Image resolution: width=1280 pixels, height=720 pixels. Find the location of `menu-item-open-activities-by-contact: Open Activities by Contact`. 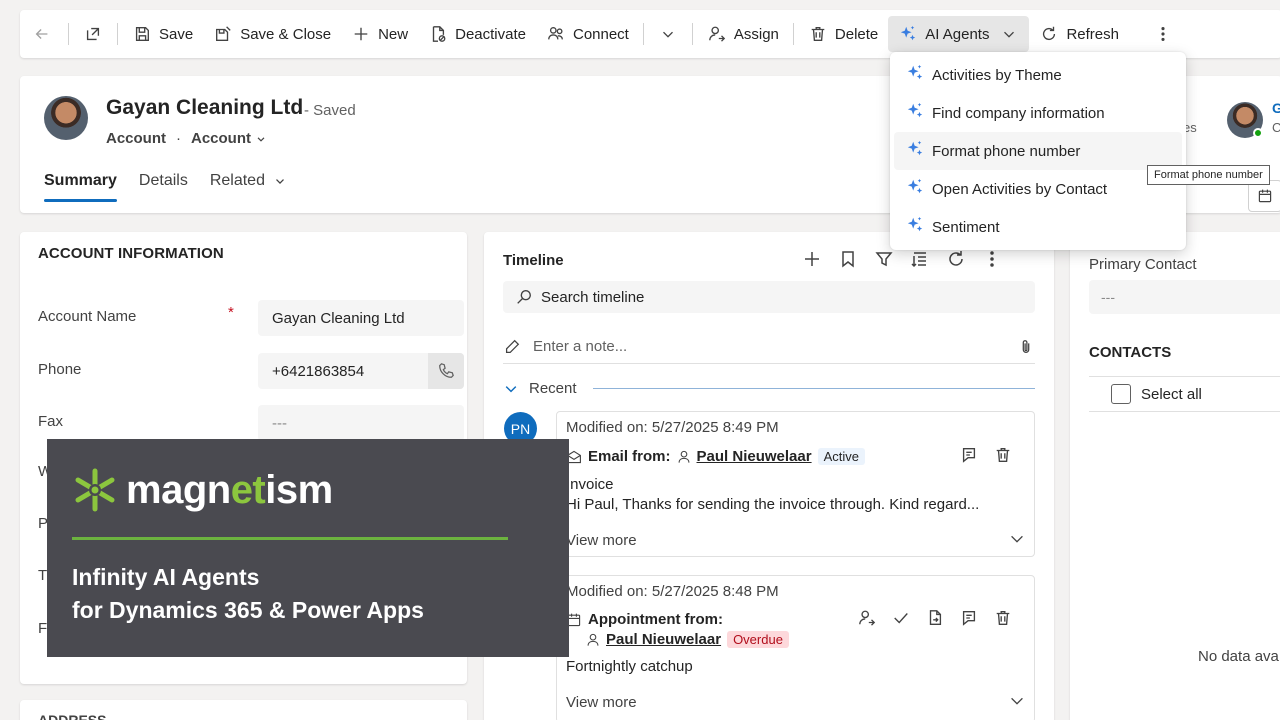

menu-item-open-activities-by-contact: Open Activities by Contact is located at coordinates (1038, 189).